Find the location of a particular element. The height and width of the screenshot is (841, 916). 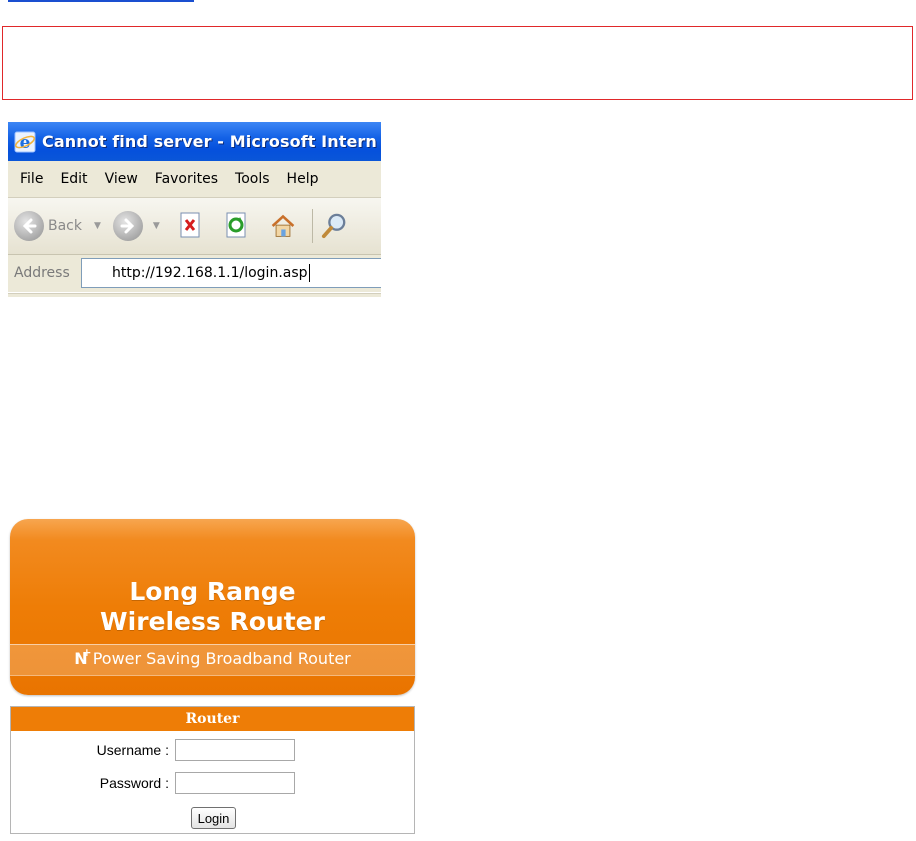

stop-icon is located at coordinates (191, 226).